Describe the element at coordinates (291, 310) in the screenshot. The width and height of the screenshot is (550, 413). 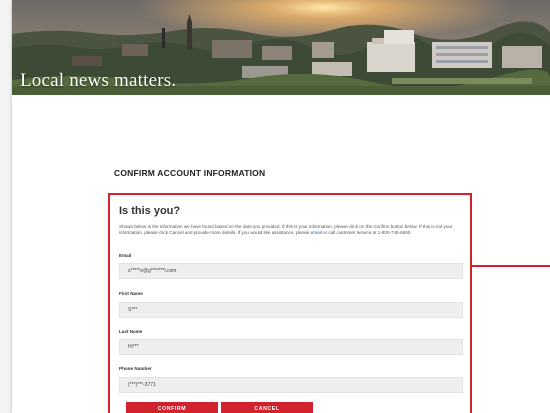
I see `first-name-field: S***` at that location.